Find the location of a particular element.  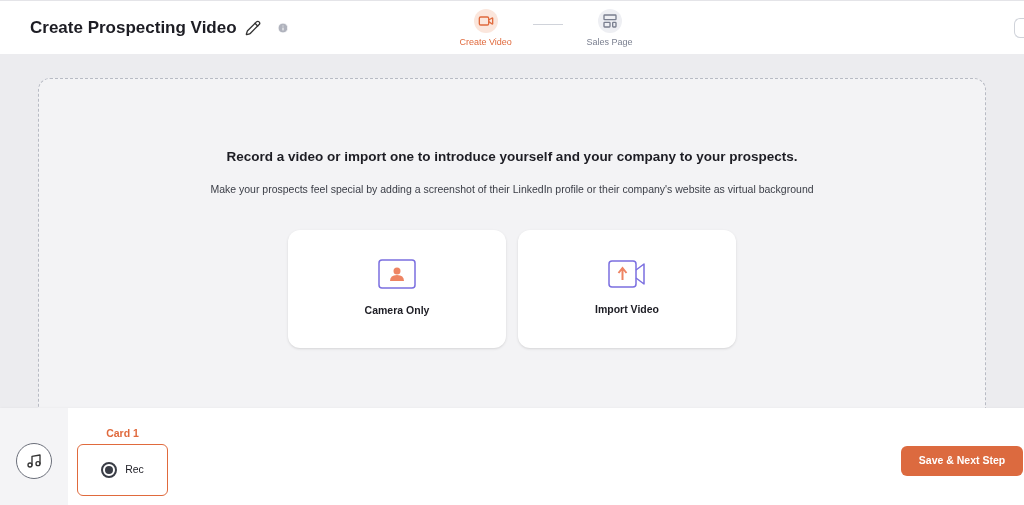

page-title: Create Prospecting Video is located at coordinates (133, 27).